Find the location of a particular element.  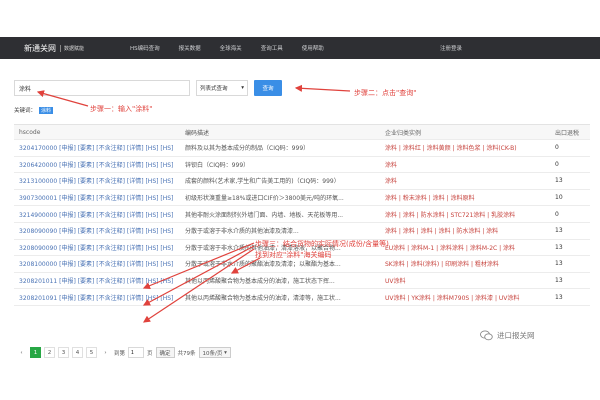

pagination: ‹ 12345 › 到第 页 确定 共79条 10条/页 ▾ is located at coordinates (123, 352).